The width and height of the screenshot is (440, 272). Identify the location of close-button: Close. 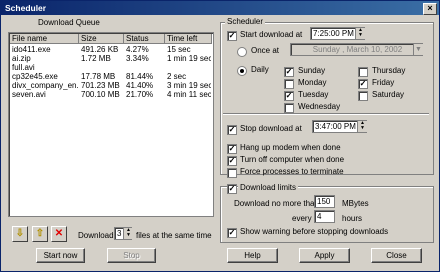
(396, 255).